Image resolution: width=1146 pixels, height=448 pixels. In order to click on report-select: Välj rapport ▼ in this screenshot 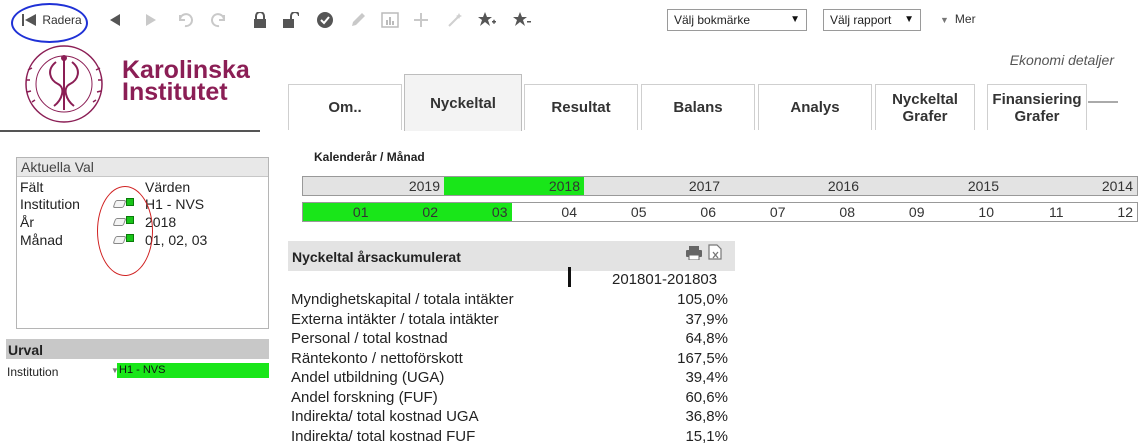, I will do `click(872, 20)`.